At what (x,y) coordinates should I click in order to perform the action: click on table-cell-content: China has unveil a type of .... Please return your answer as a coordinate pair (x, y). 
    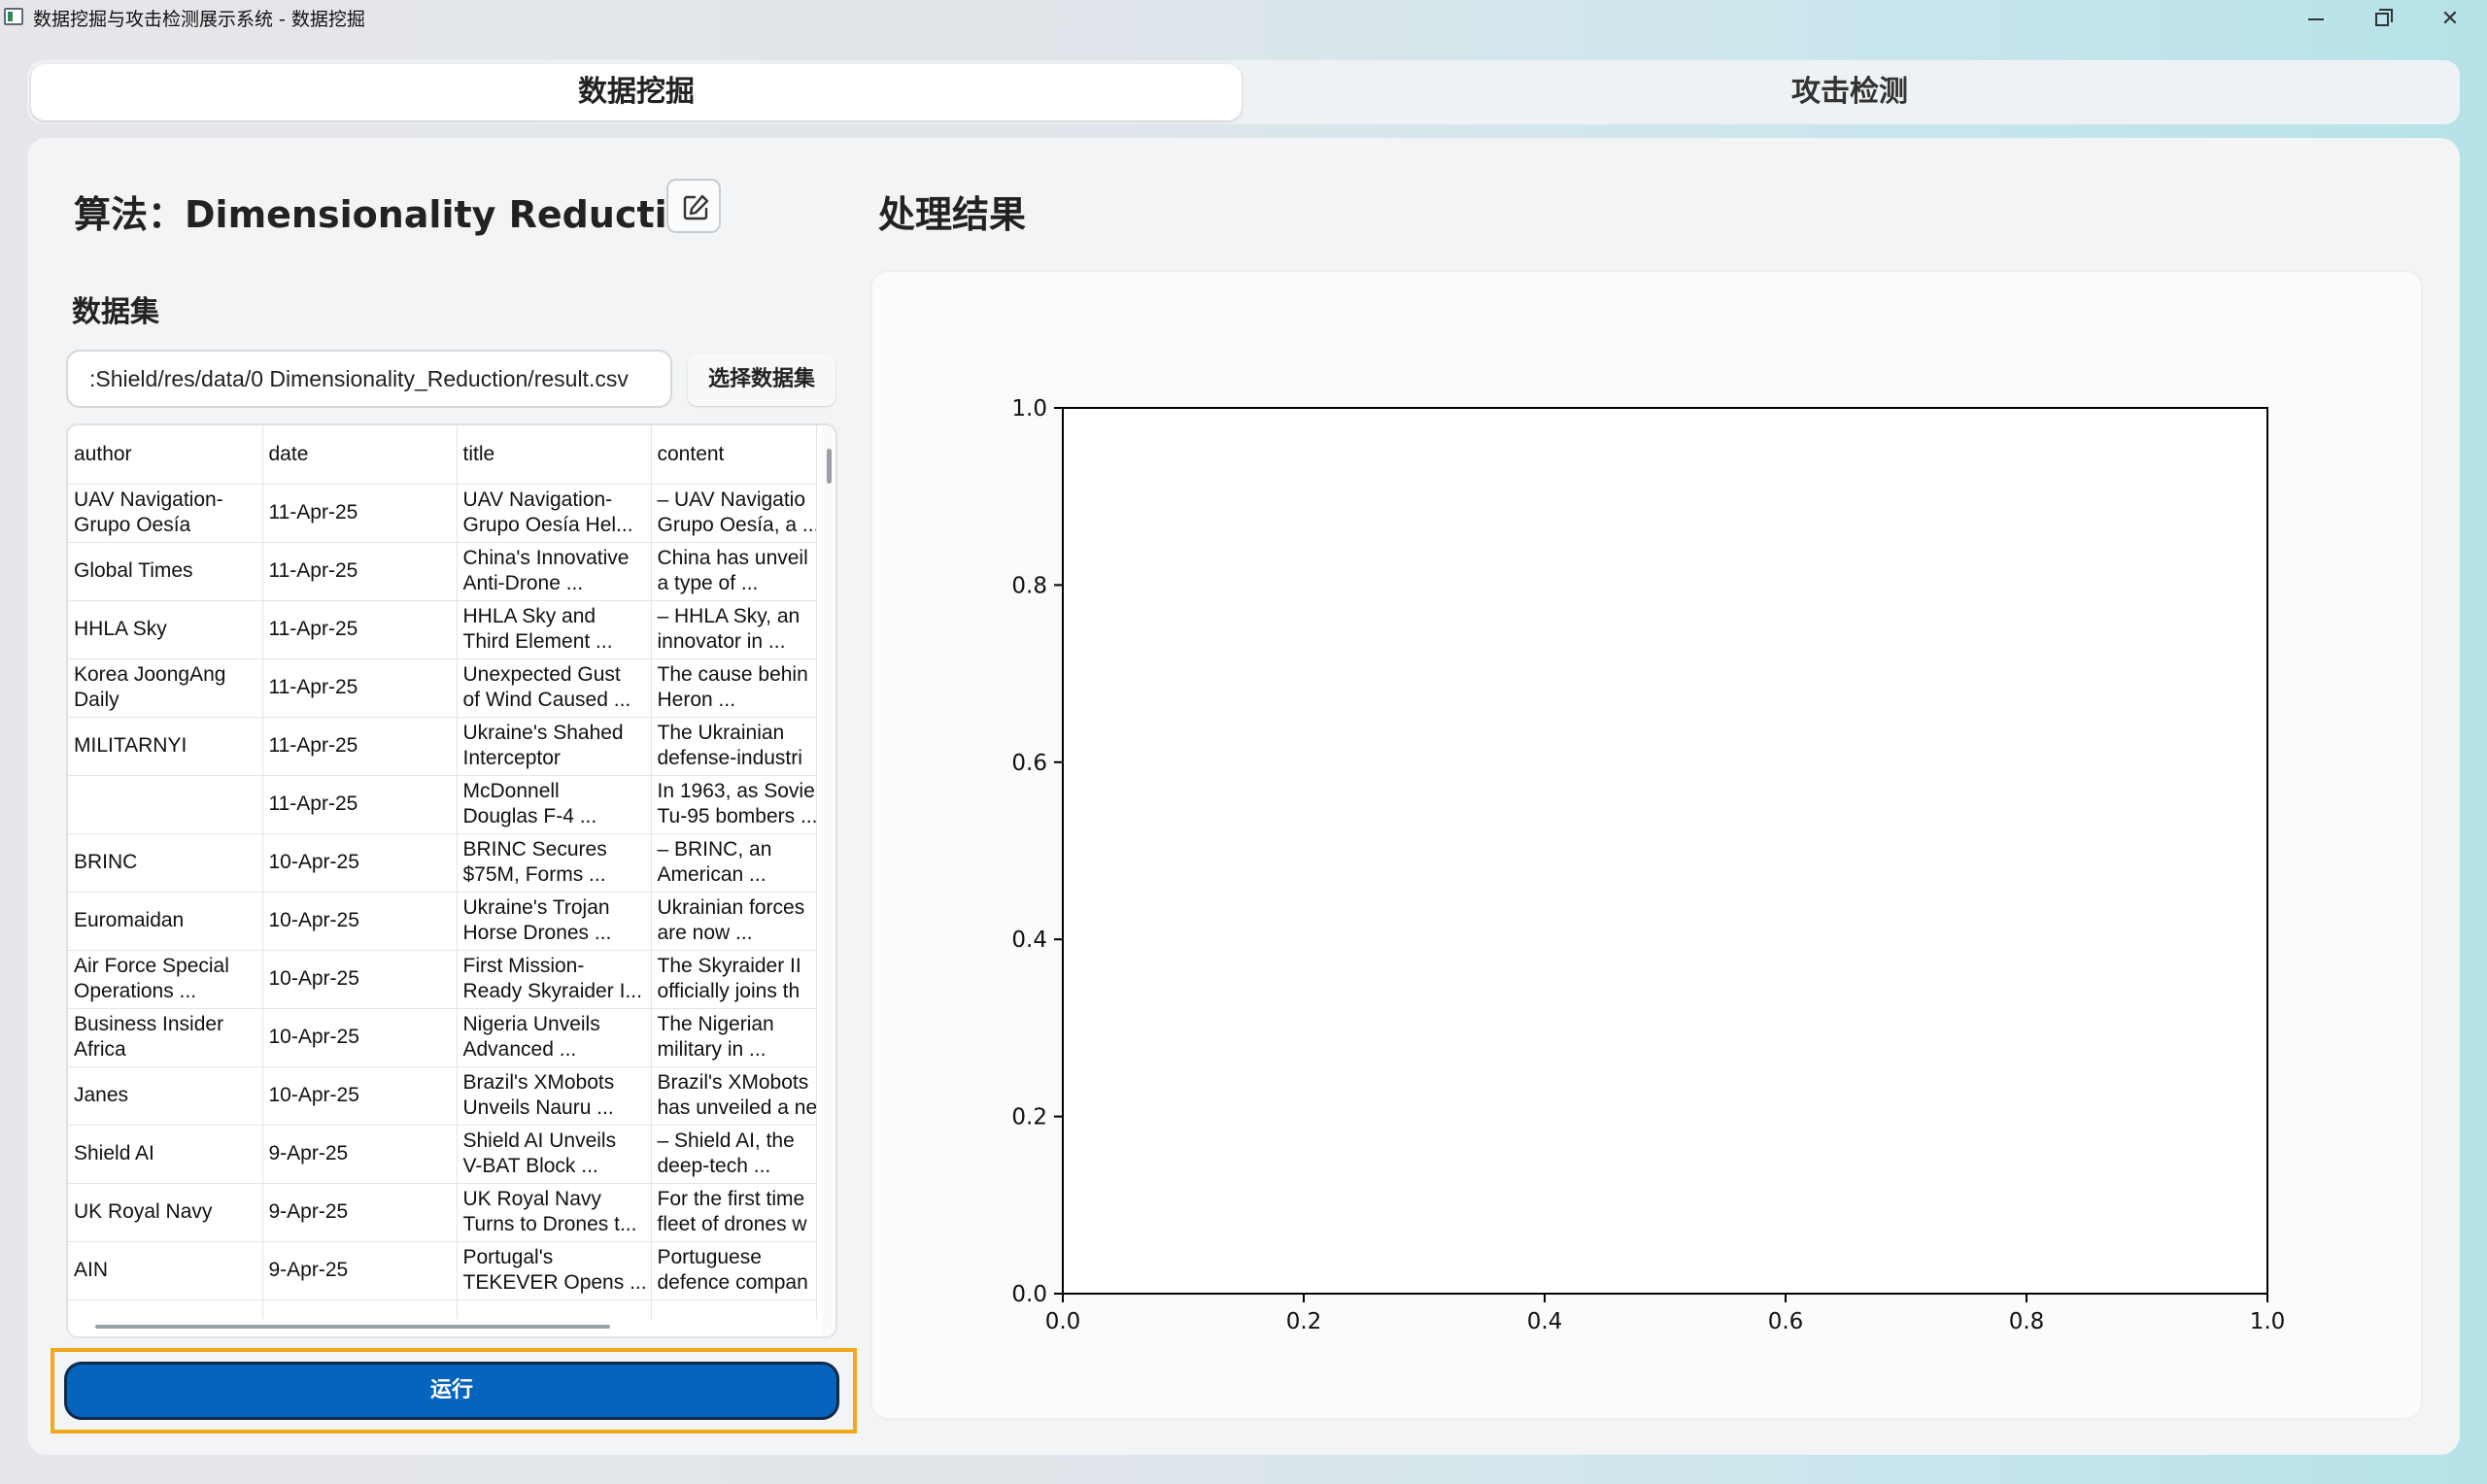
    Looking at the image, I should click on (734, 571).